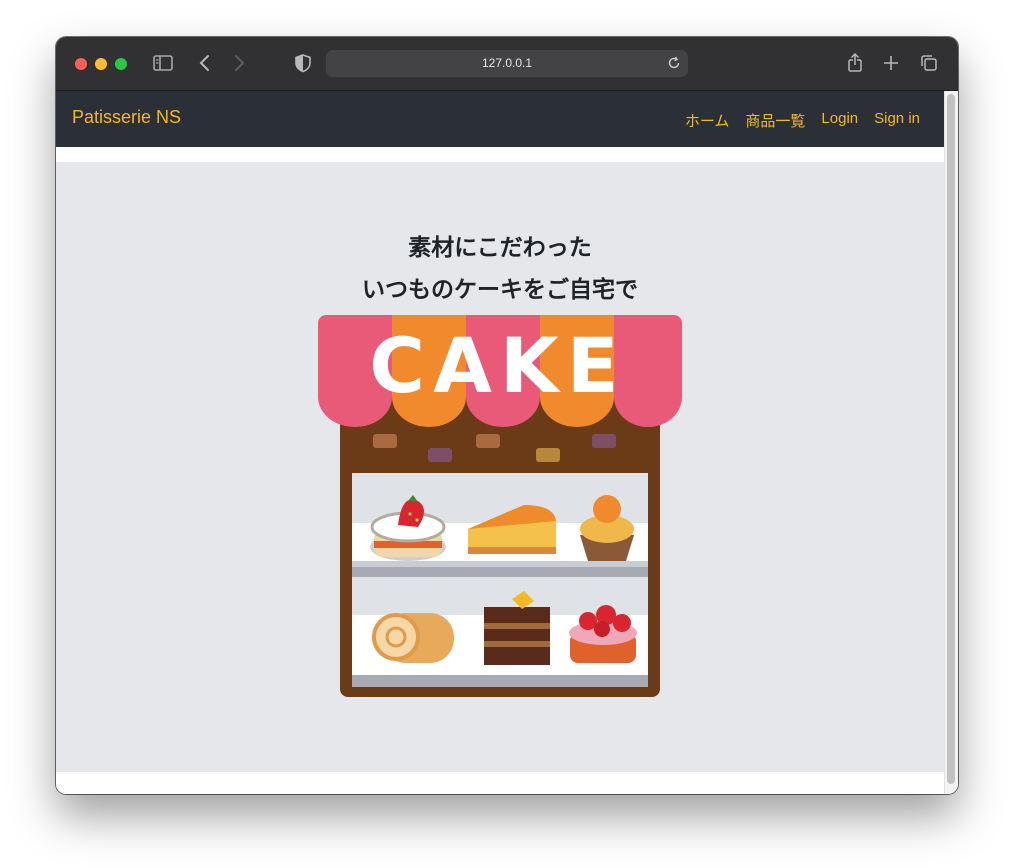 This screenshot has width=1014, height=868. Describe the element at coordinates (500, 269) in the screenshot. I see `hero-tagline: 素材にこだわった いつものケーキをご自宅で` at that location.